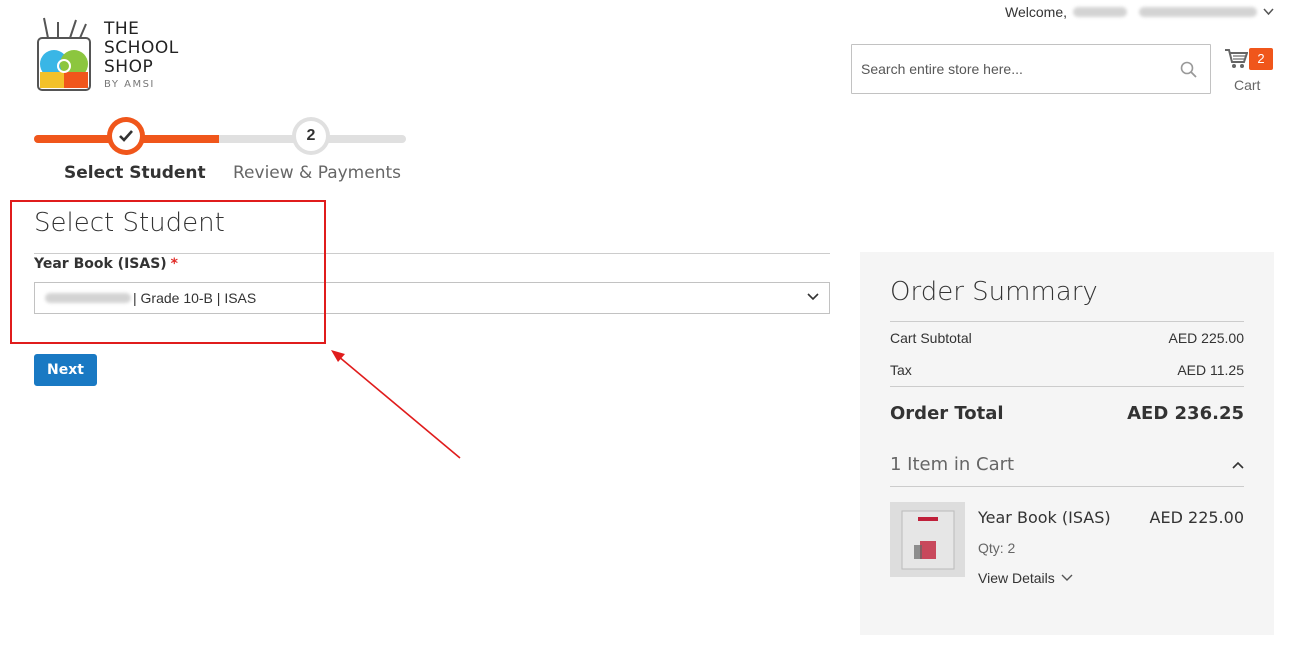  What do you see at coordinates (1250, 71) in the screenshot?
I see `minicart: 2 Cart` at bounding box center [1250, 71].